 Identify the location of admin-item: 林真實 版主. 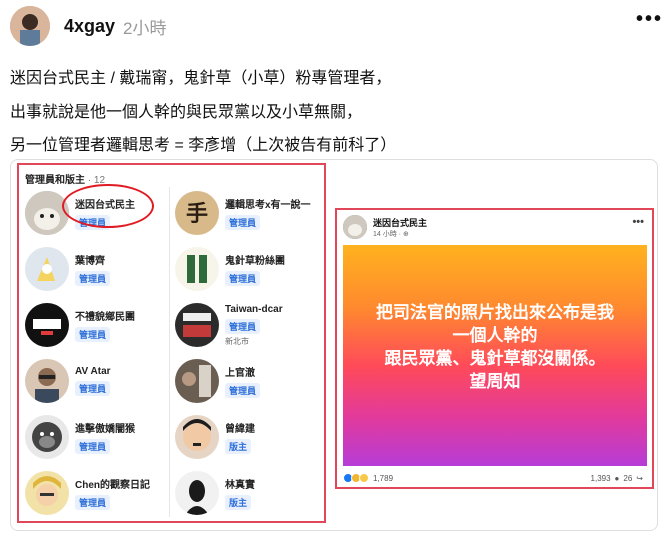
(215, 493).